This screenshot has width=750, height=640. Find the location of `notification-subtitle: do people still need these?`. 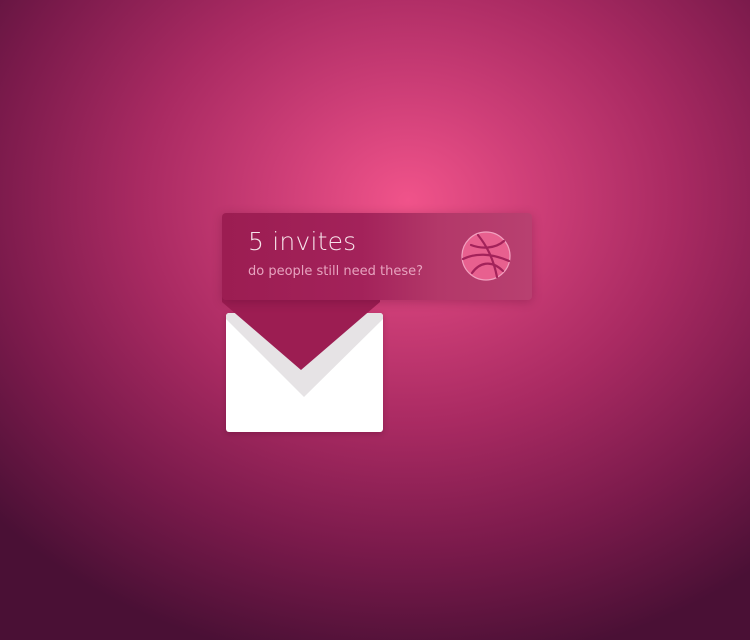

notification-subtitle: do people still need these? is located at coordinates (335, 271).